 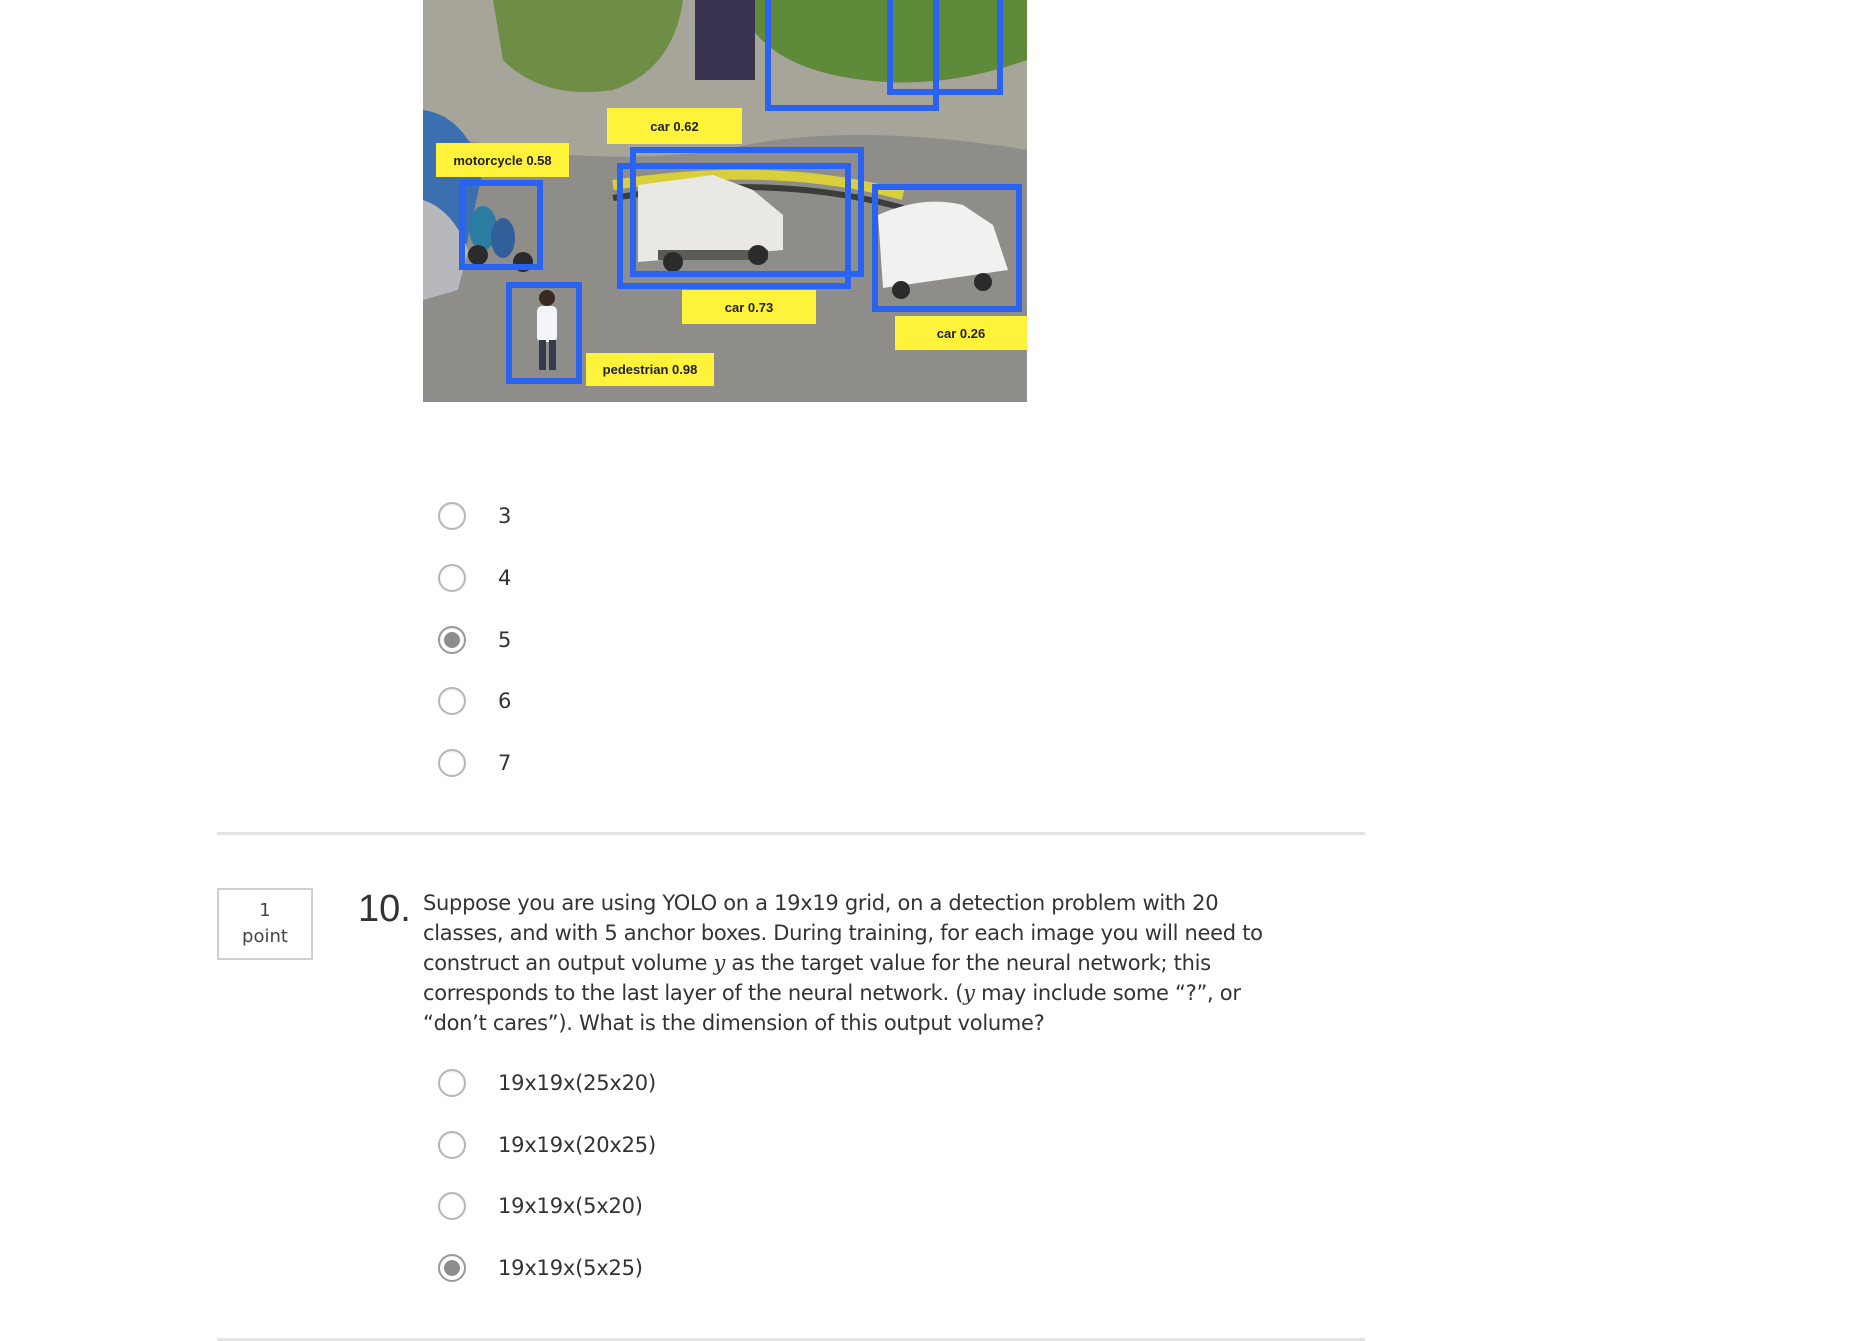 I want to click on question9-option-3: 3, so click(x=788, y=516).